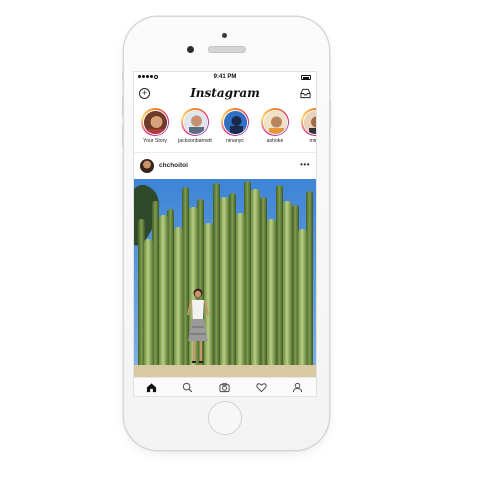 This screenshot has width=500, height=484. I want to click on camera-icon, so click(224, 387).